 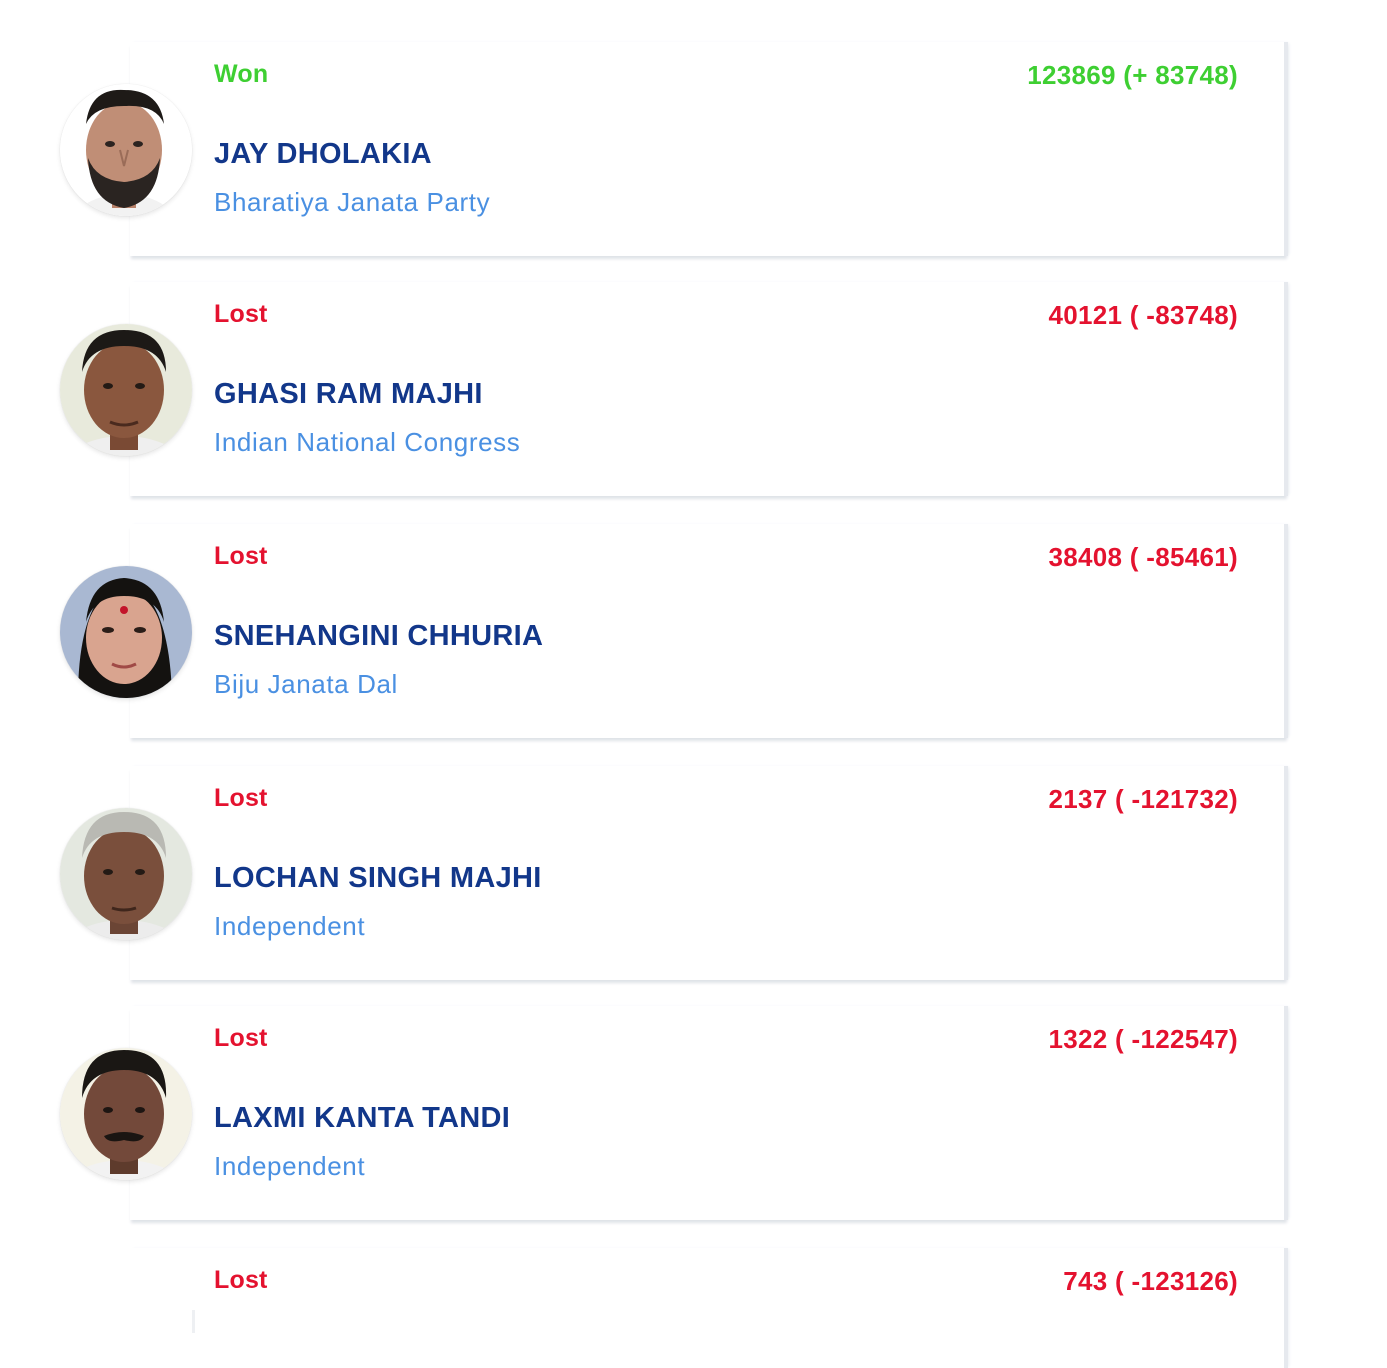 I want to click on party-name: Indian National Congress, so click(x=367, y=442).